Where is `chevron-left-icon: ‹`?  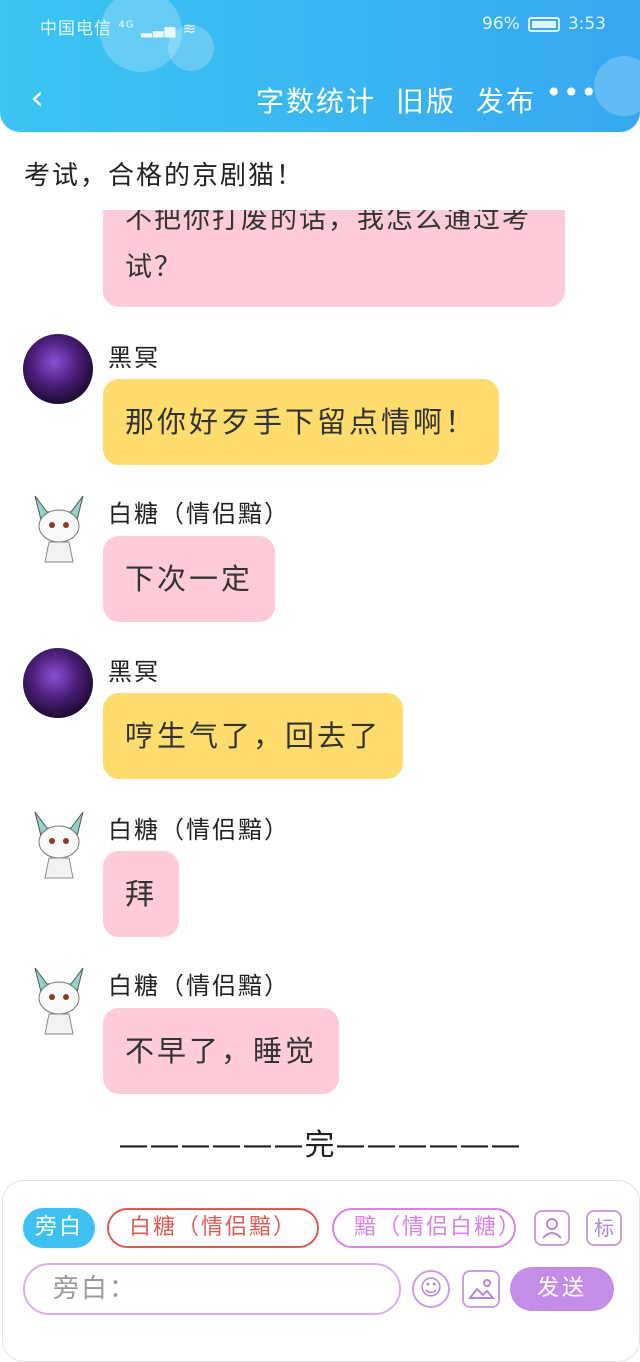
chevron-left-icon: ‹ is located at coordinates (37, 98).